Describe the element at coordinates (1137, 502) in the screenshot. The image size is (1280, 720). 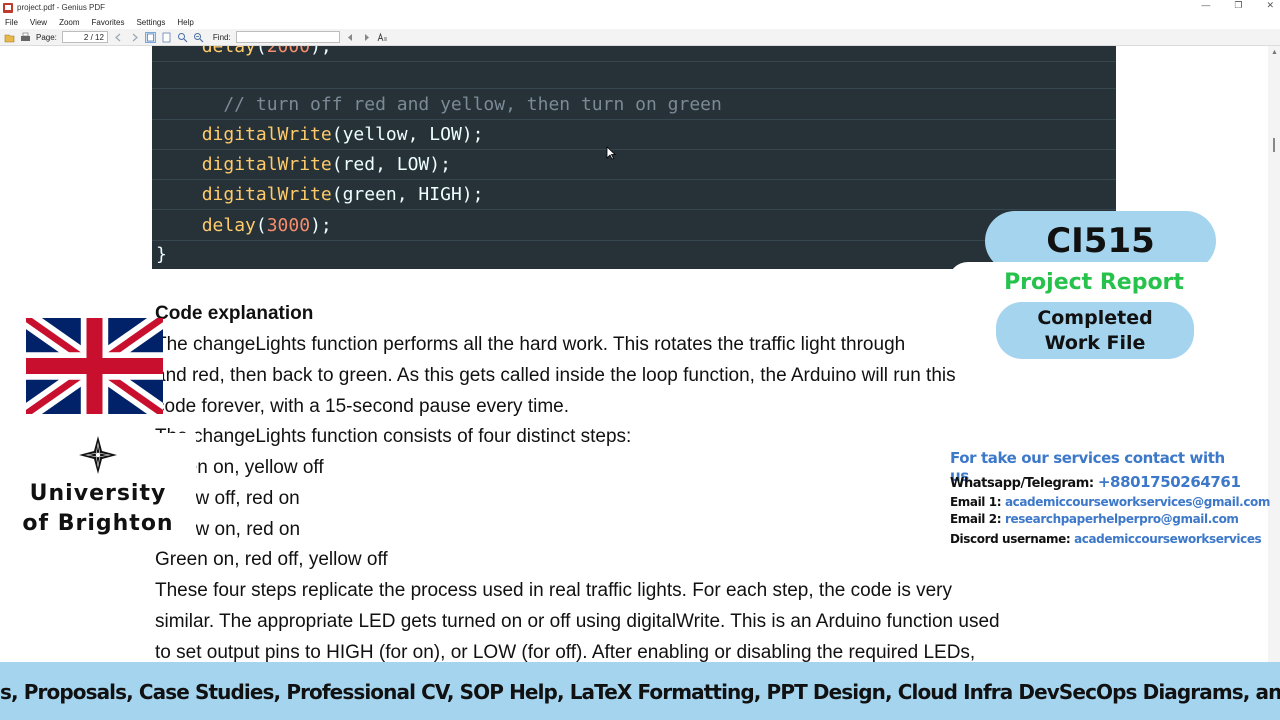
I see `email1-value: academiccourseworkservices@gmail.com` at that location.